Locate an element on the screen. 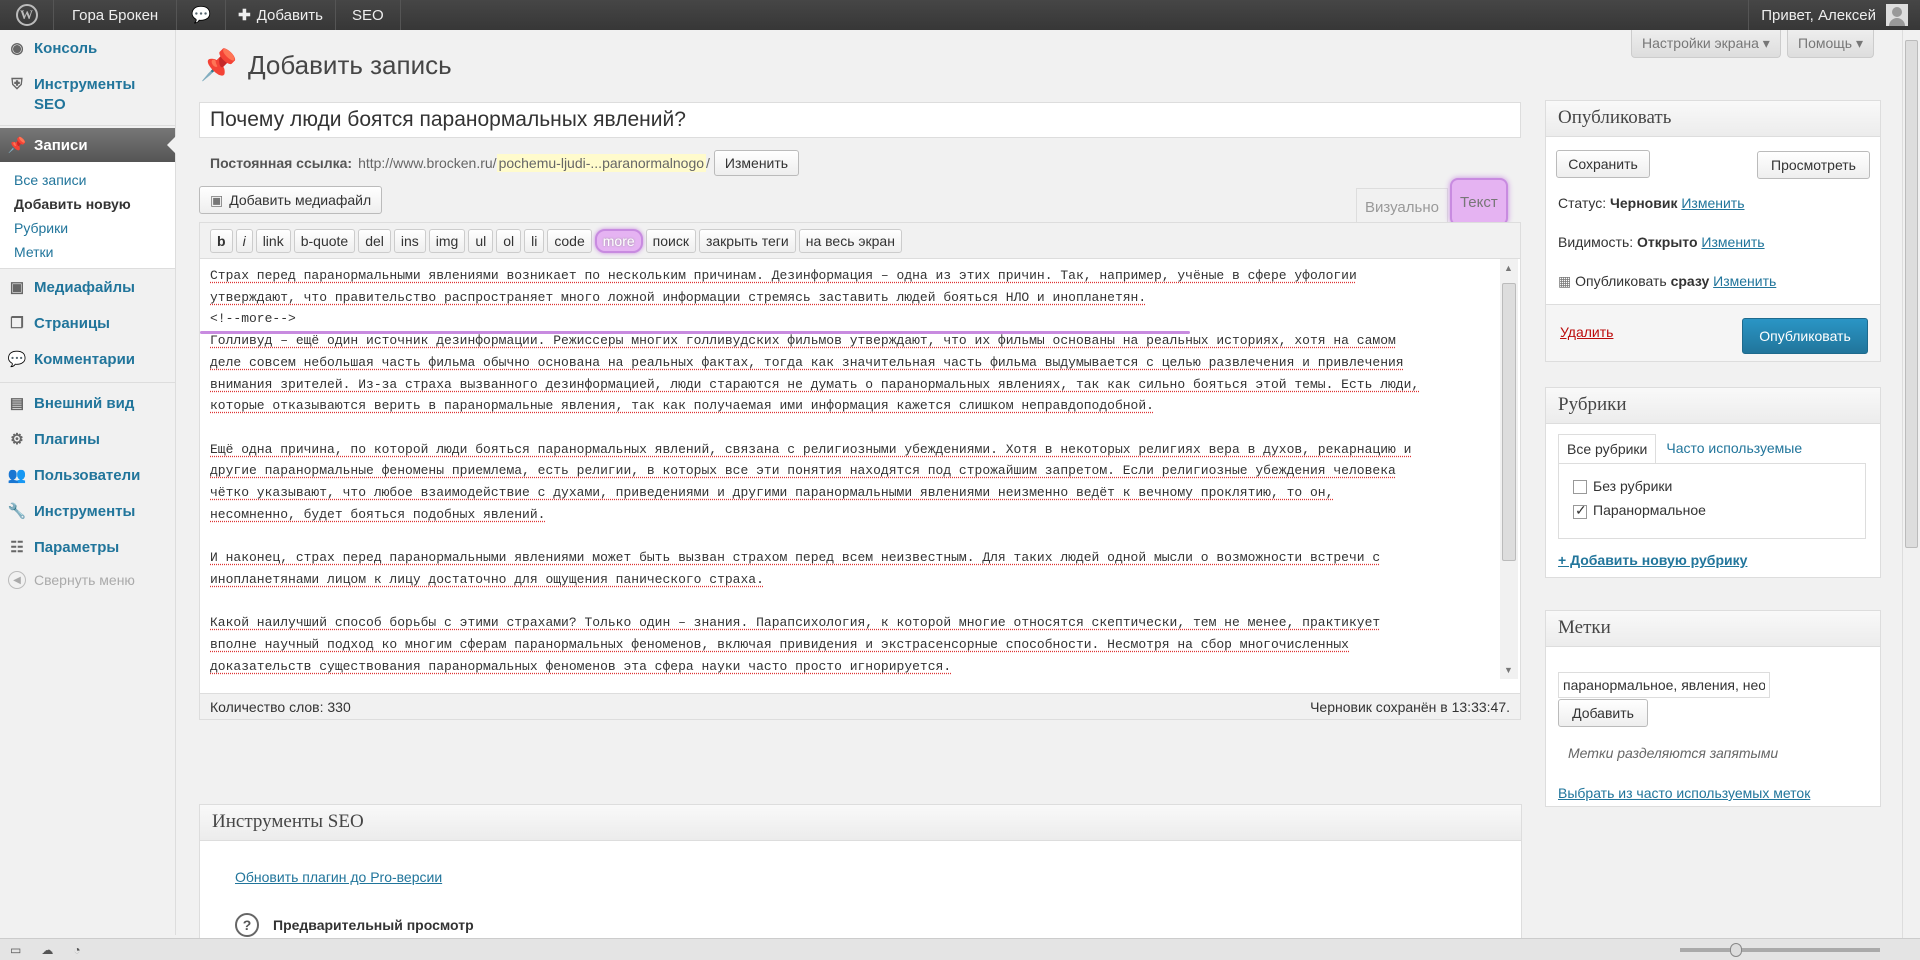 This screenshot has height=960, width=1920. submenu-all-posts: Все записи is located at coordinates (87, 180).